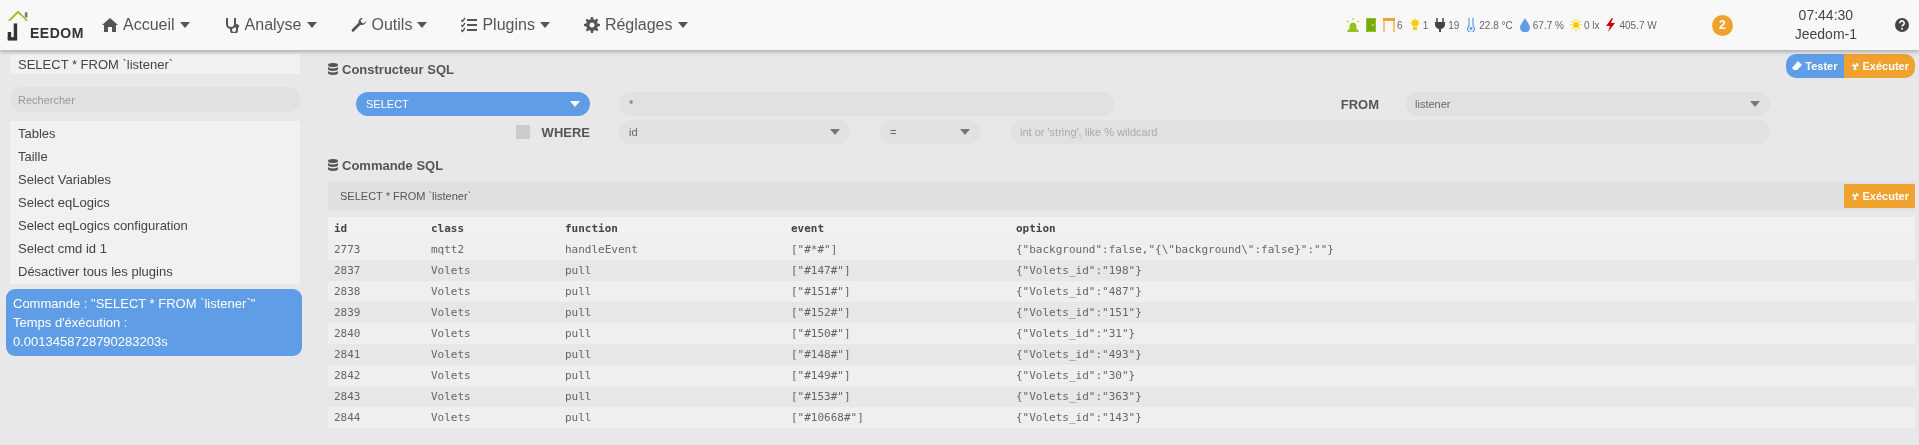 The width and height of the screenshot is (1919, 445). I want to click on database-icon, so click(333, 165).